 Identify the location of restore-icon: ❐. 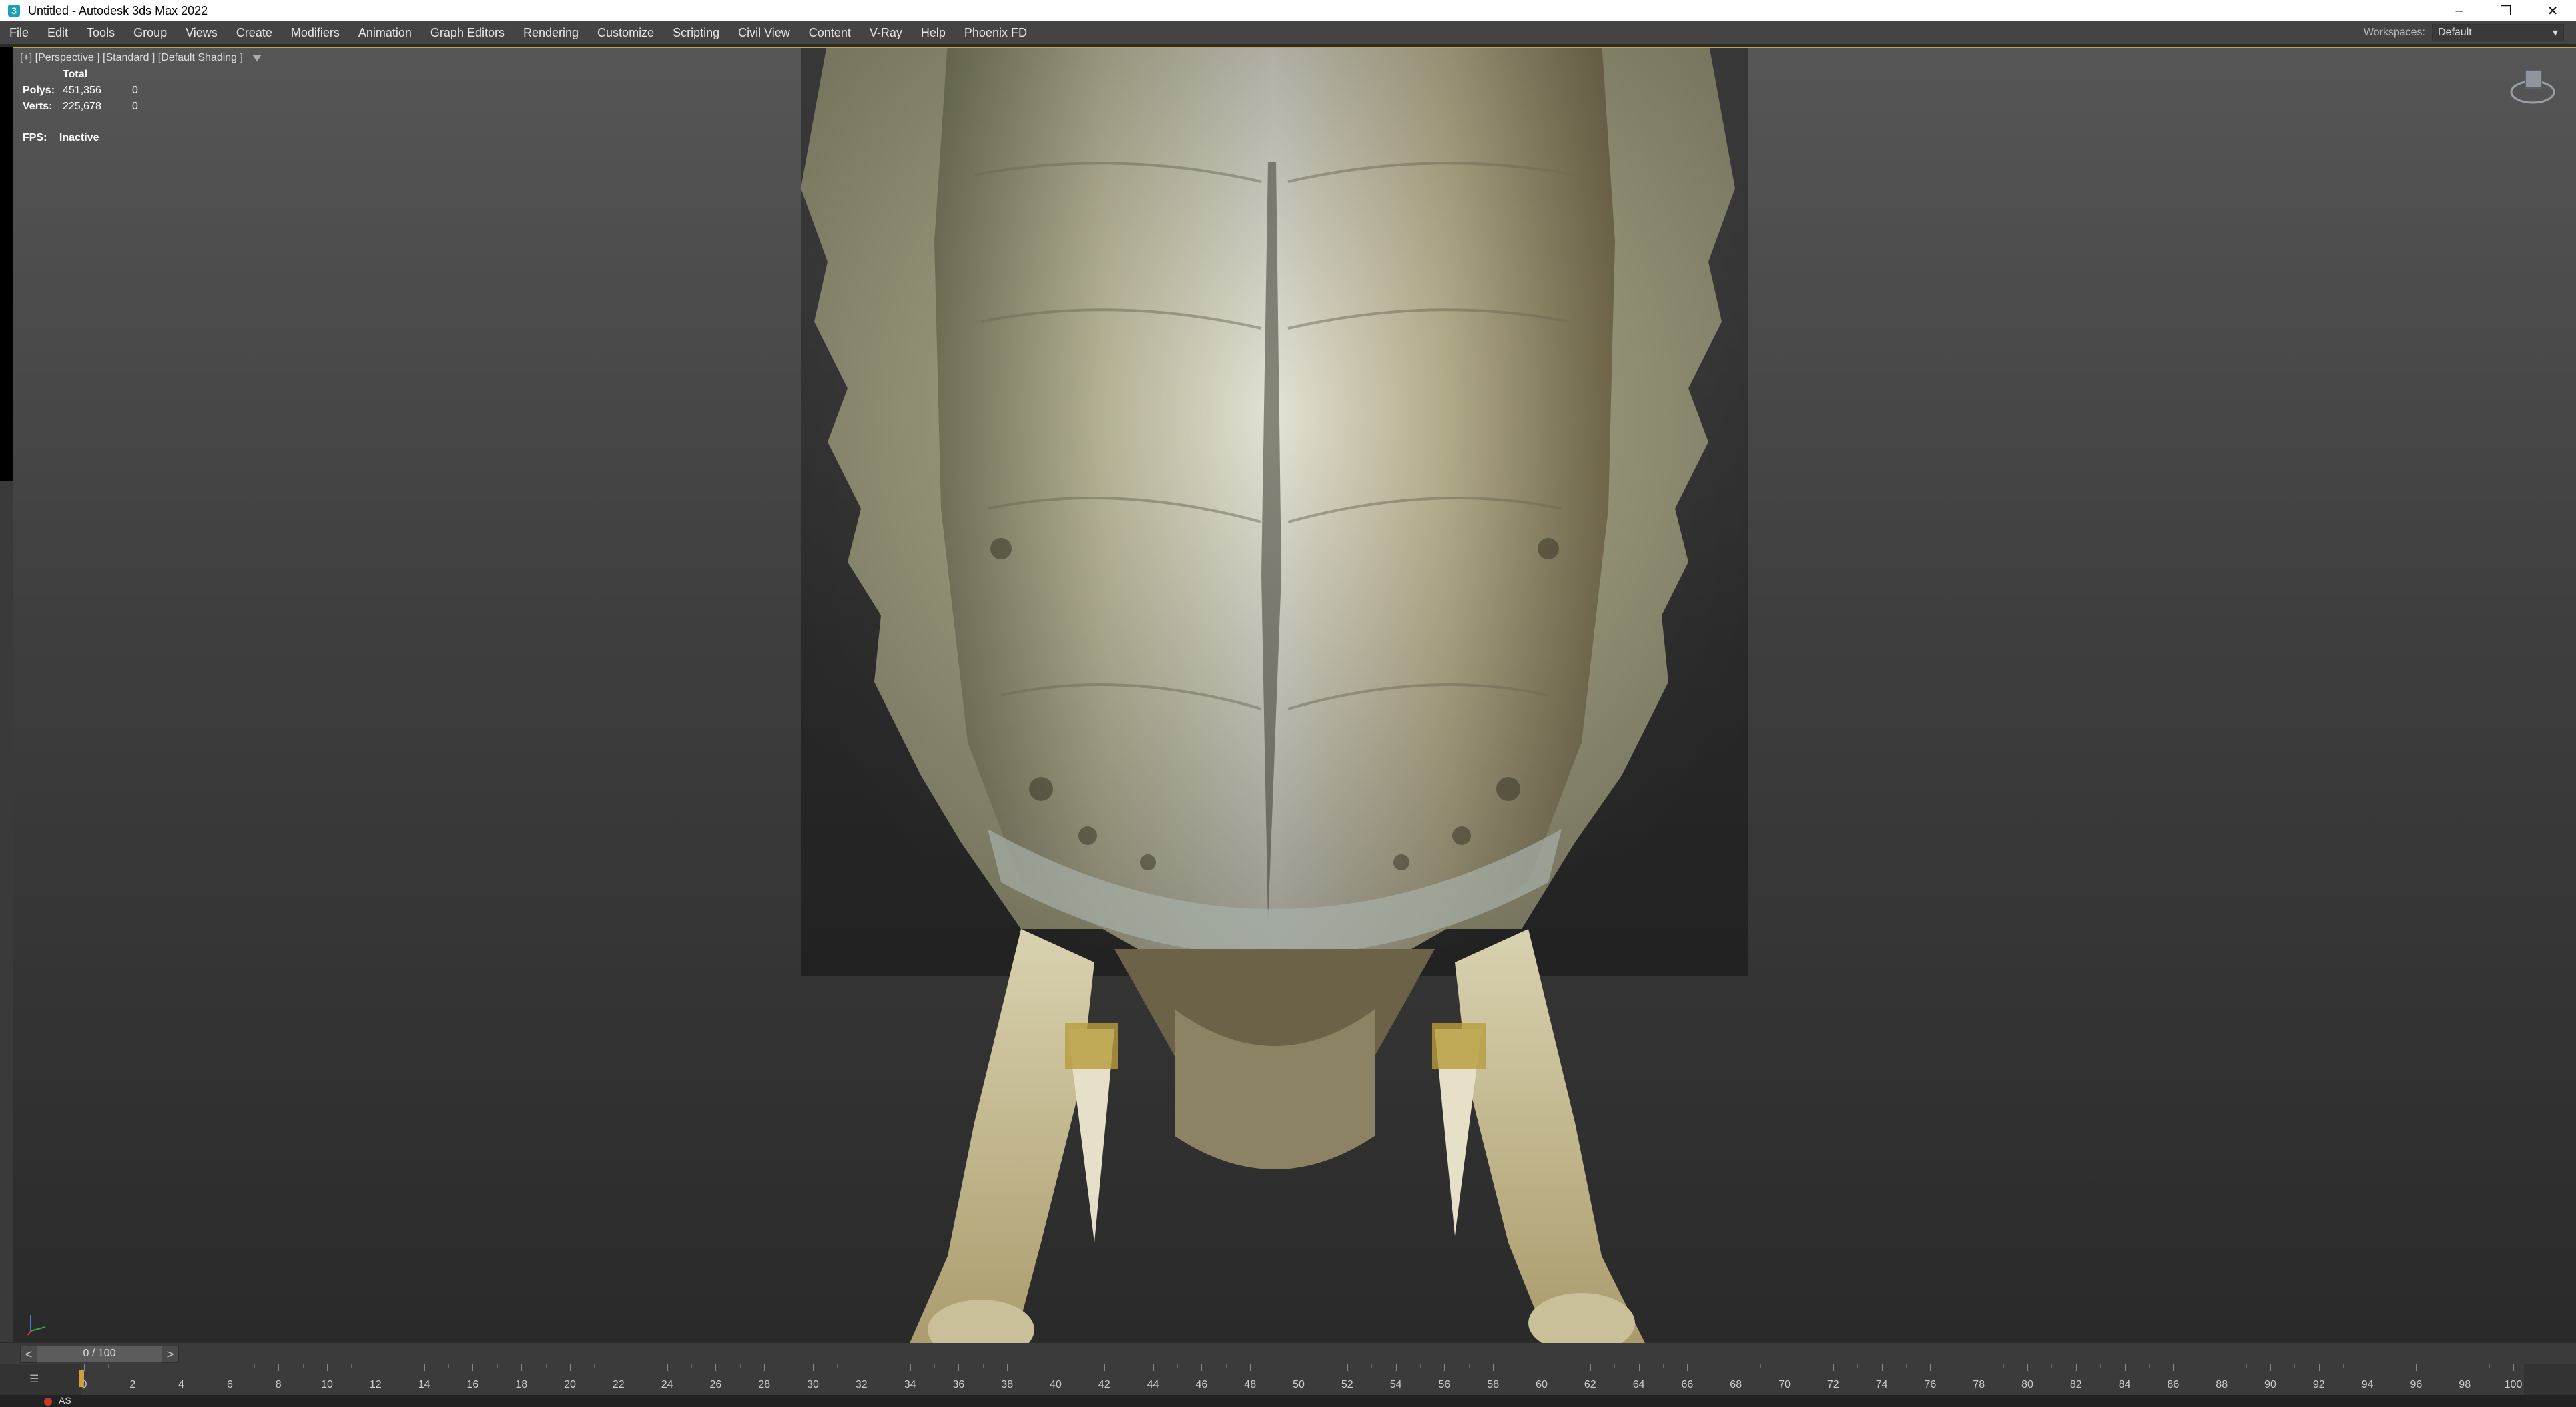
(2506, 10).